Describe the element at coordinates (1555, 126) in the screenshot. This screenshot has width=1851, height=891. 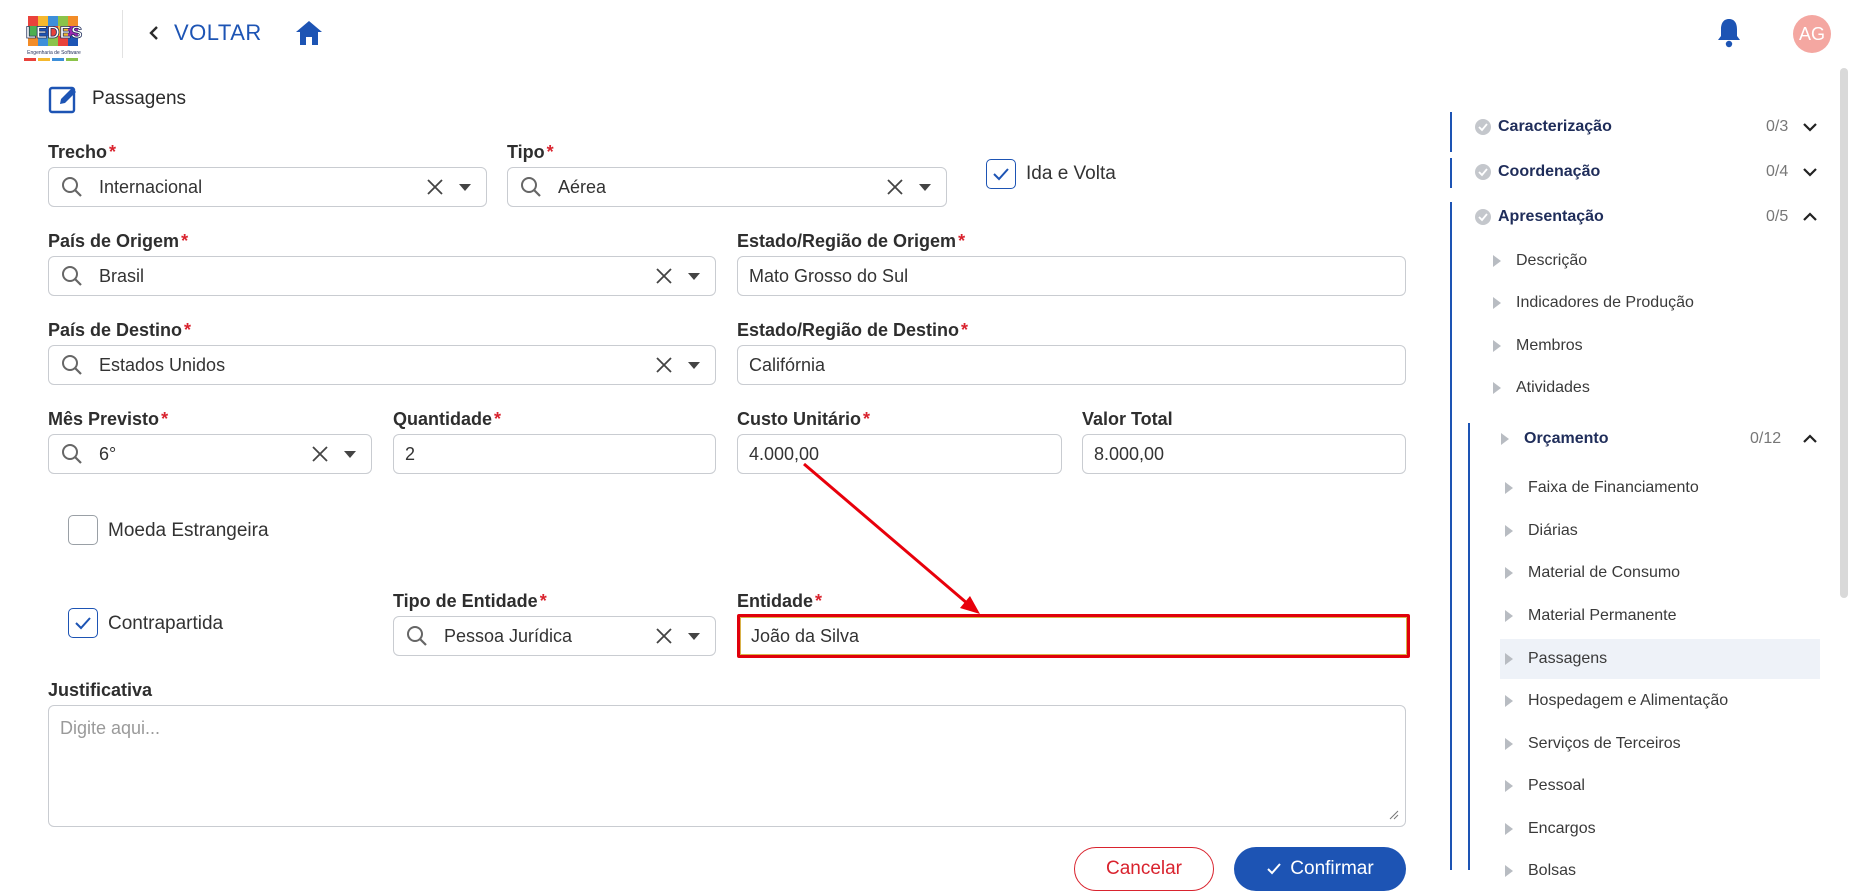
I see `sidebar-group-label: Caracterização` at that location.